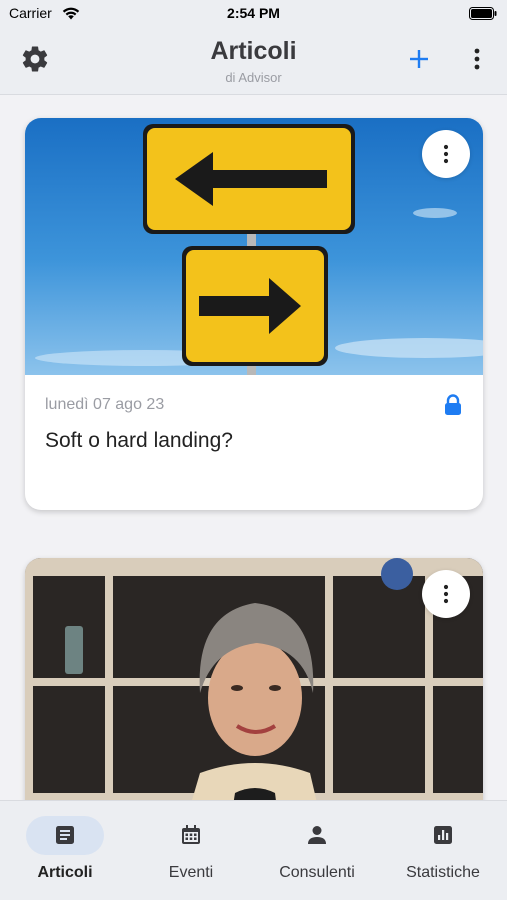  I want to click on tab-label: Statistiche, so click(443, 872).